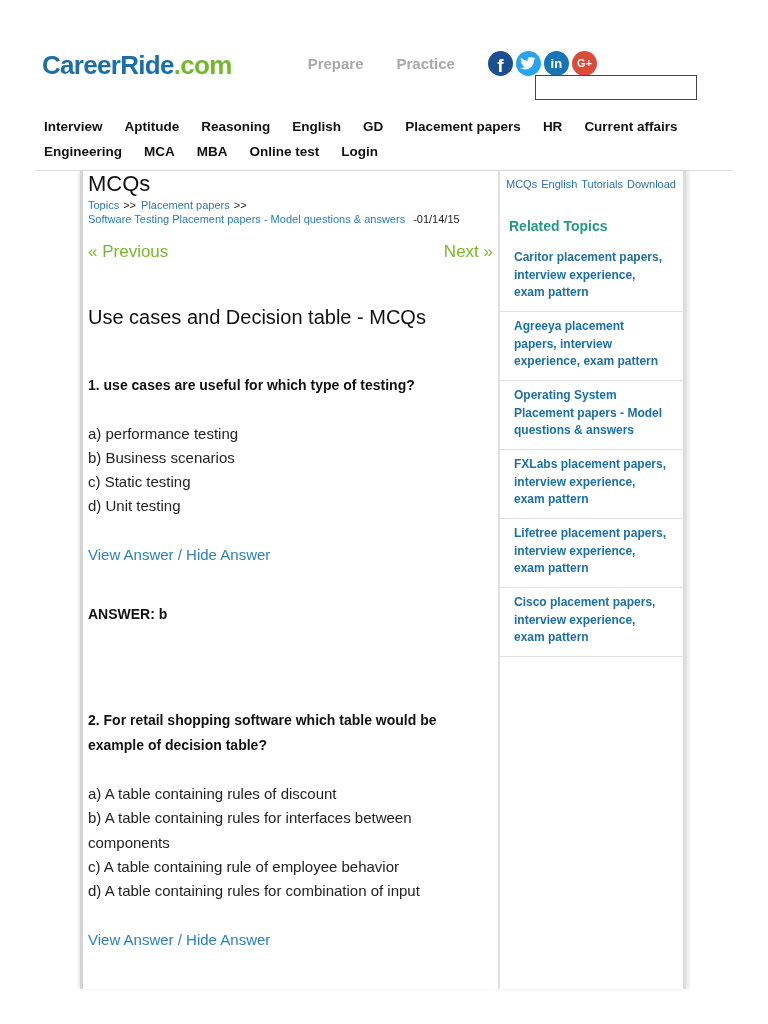 This screenshot has width=768, height=1024. Describe the element at coordinates (290, 433) in the screenshot. I see `answer-option: a) performance testing` at that location.